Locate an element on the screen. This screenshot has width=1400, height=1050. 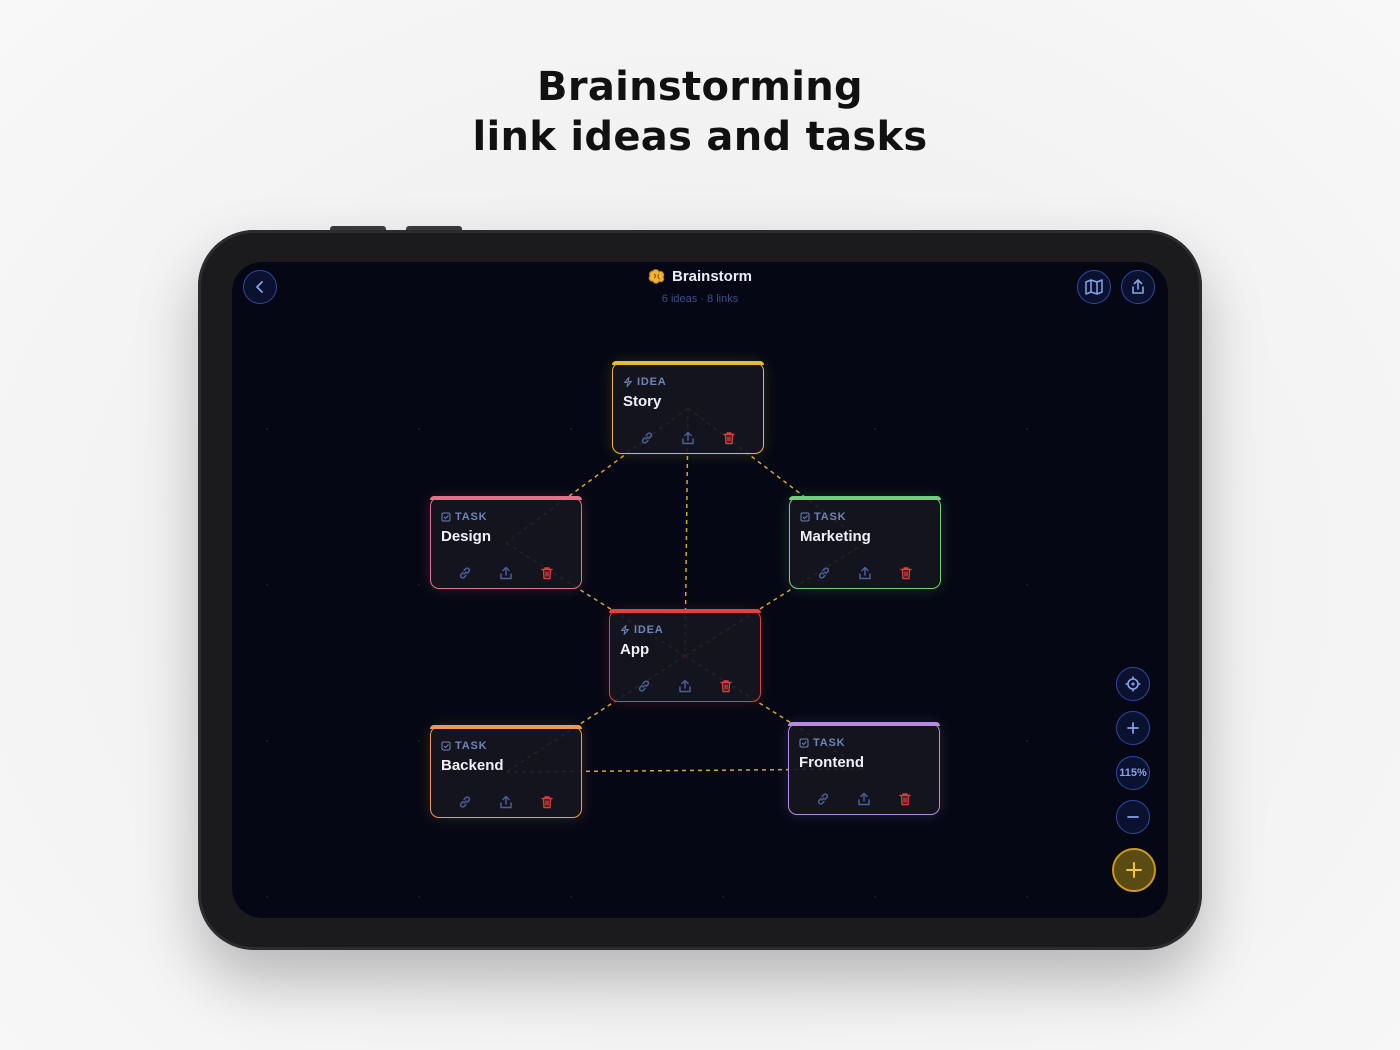
crosshair-icon is located at coordinates (1133, 684).